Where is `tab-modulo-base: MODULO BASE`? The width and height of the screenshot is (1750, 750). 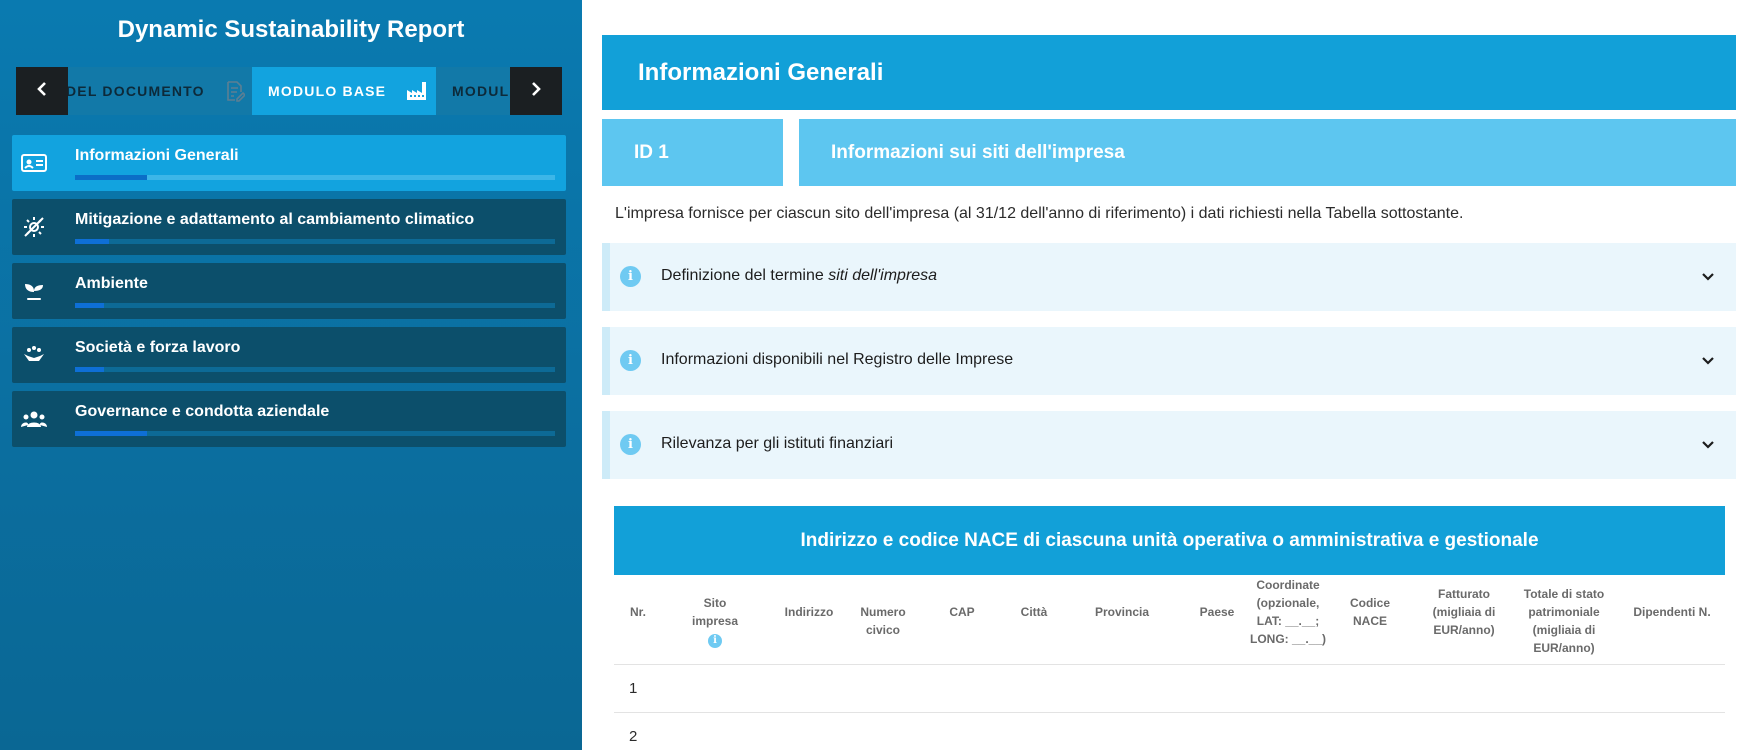
tab-modulo-base: MODULO BASE is located at coordinates (344, 91).